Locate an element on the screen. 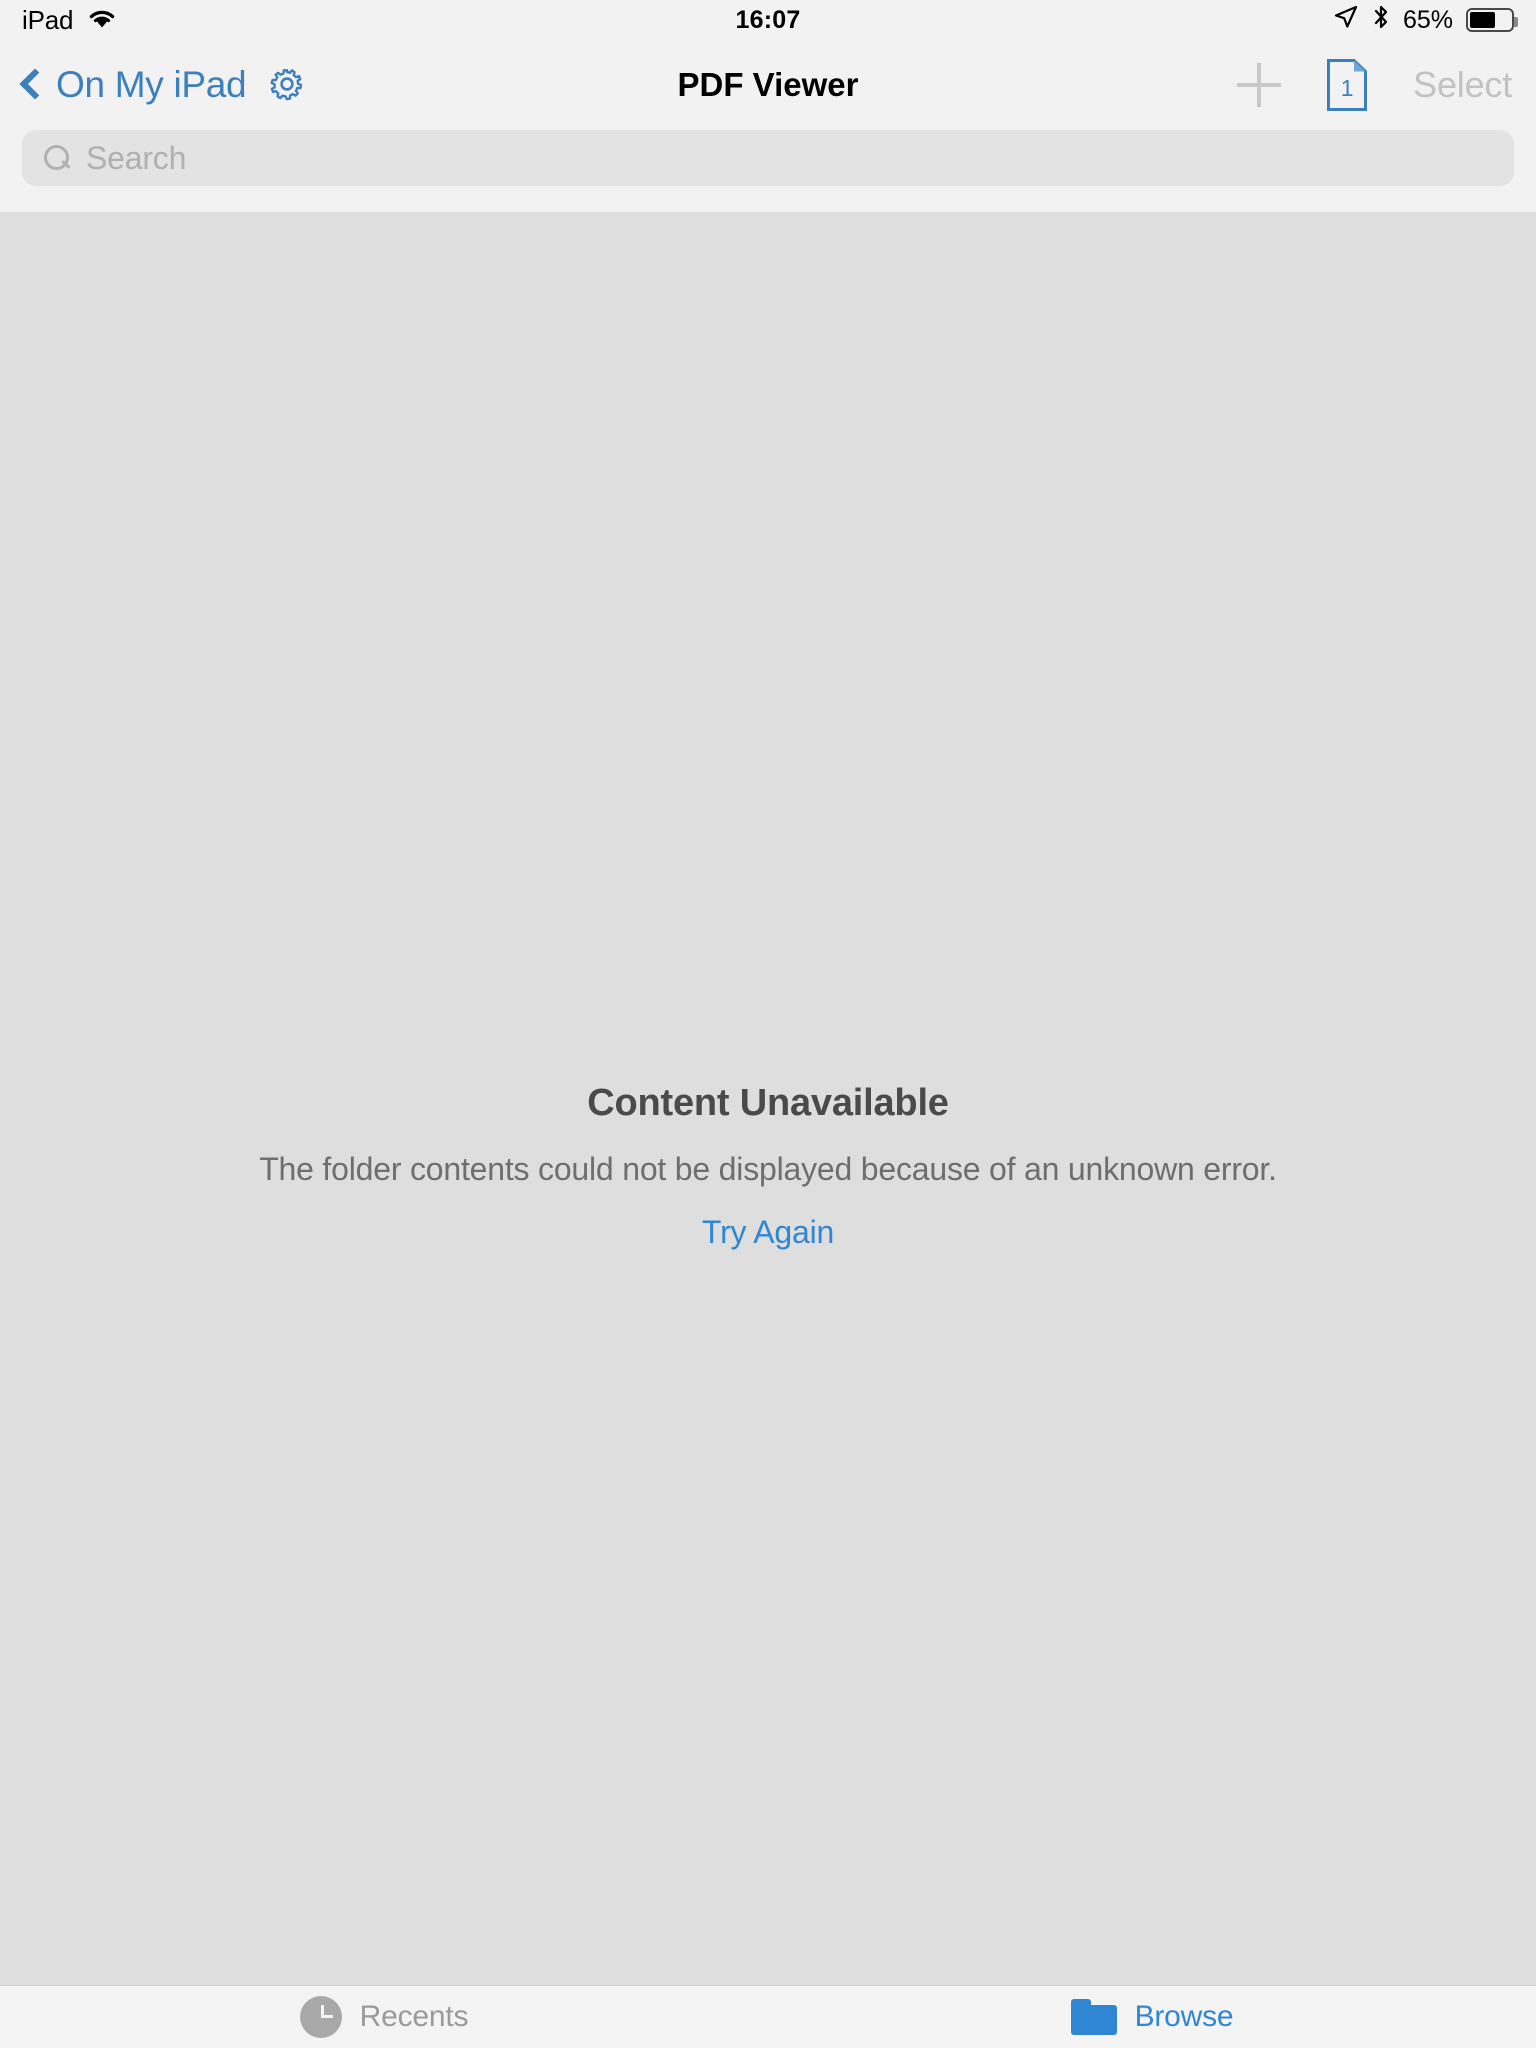  back-button-label: On My iPad is located at coordinates (151, 84).